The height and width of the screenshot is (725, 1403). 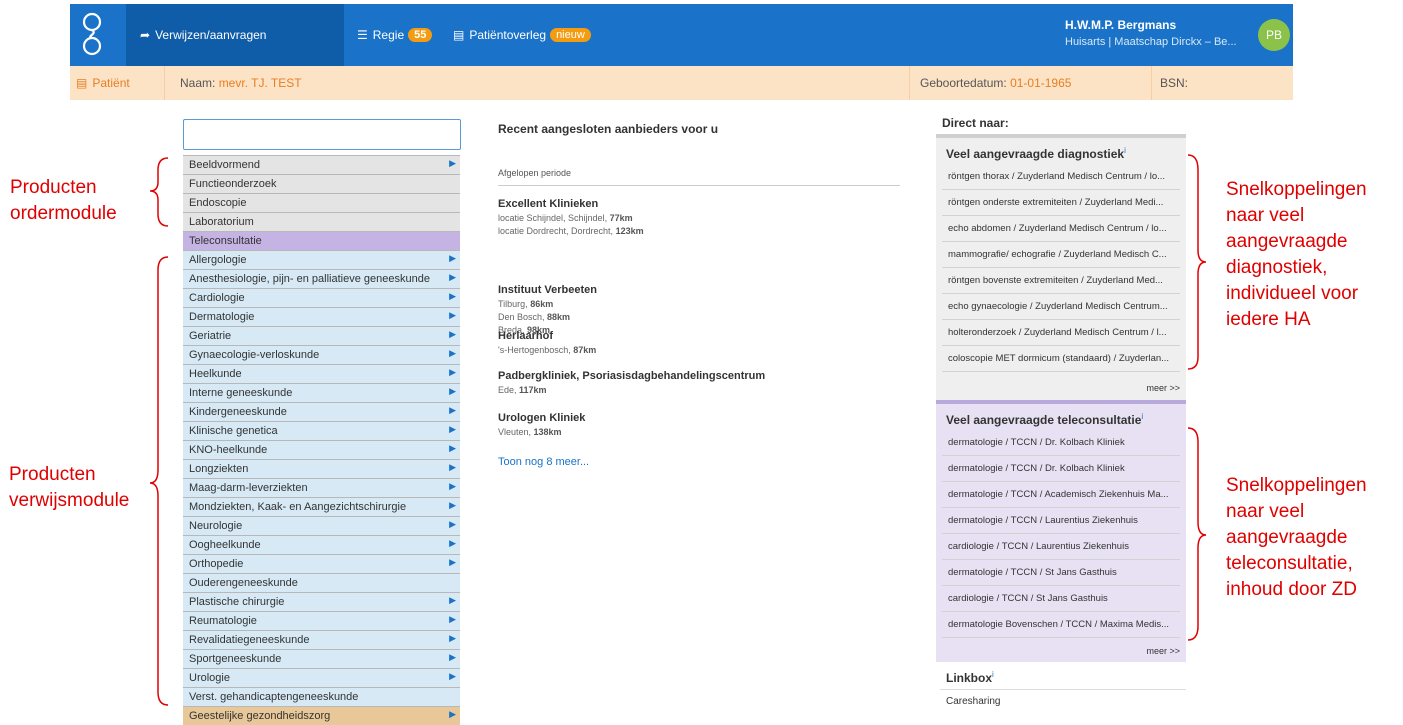 I want to click on provider-name: Instituut Verbeeten, so click(x=547, y=290).